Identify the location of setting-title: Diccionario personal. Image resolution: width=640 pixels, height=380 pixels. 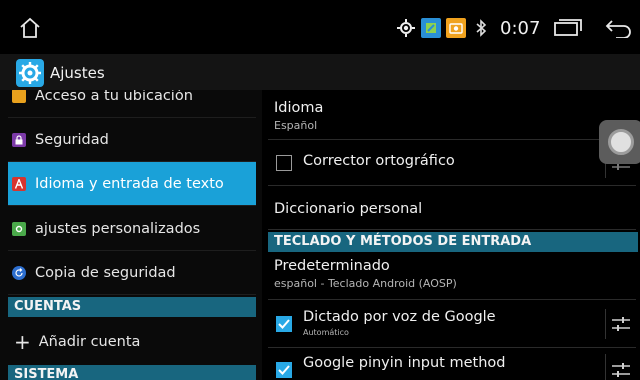
(348, 209).